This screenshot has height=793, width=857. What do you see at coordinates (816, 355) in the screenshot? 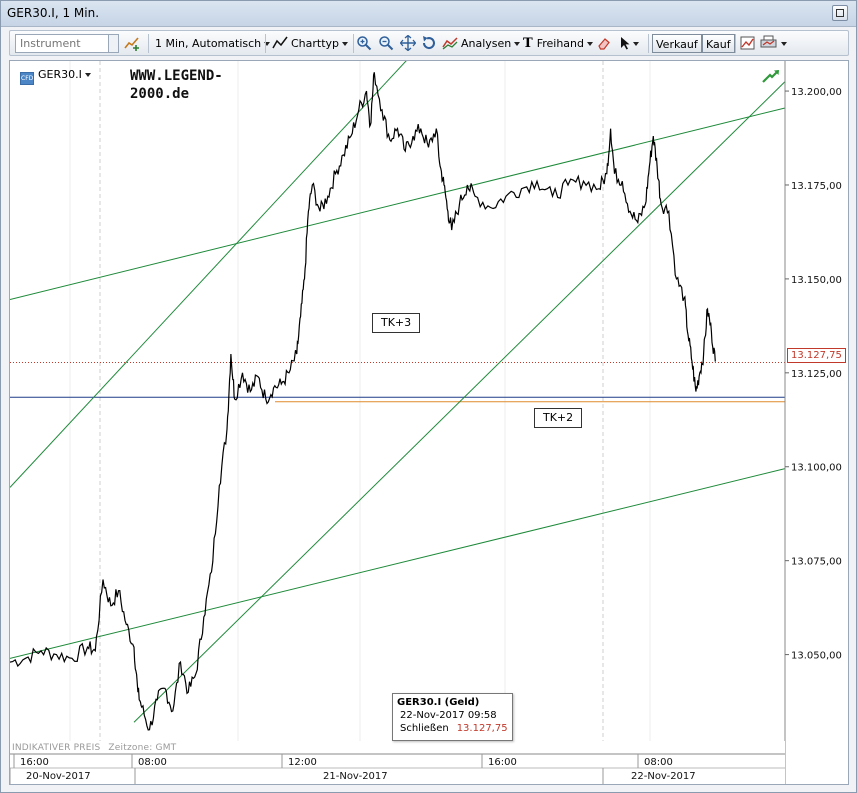
I see `current-price-tag: 13.127,75` at bounding box center [816, 355].